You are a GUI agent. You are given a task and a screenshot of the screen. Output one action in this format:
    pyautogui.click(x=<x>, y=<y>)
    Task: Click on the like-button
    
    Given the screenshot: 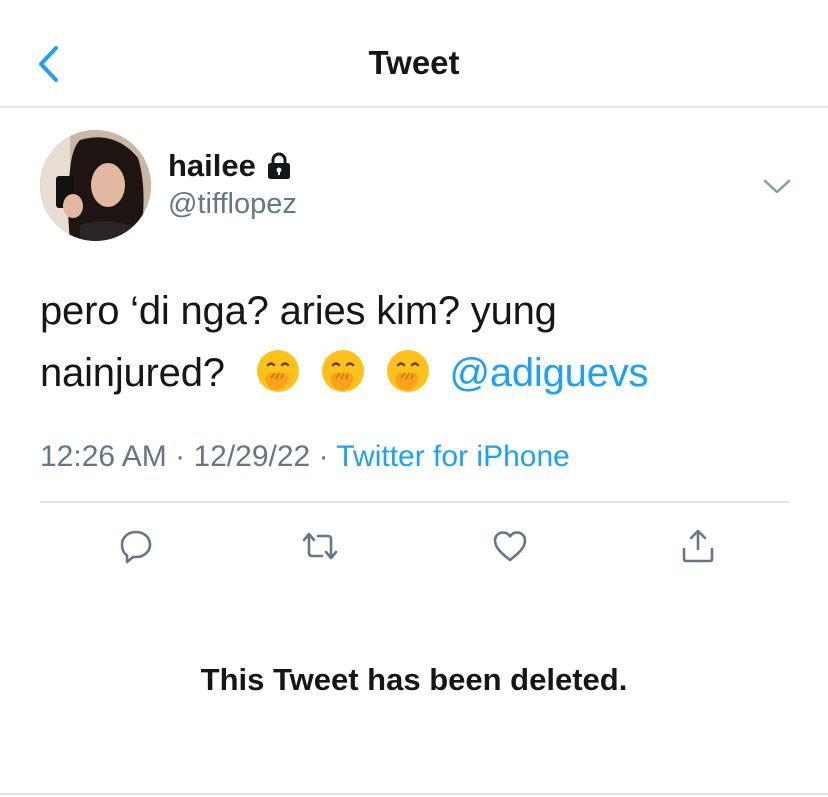 What is the action you would take?
    pyautogui.click(x=510, y=546)
    